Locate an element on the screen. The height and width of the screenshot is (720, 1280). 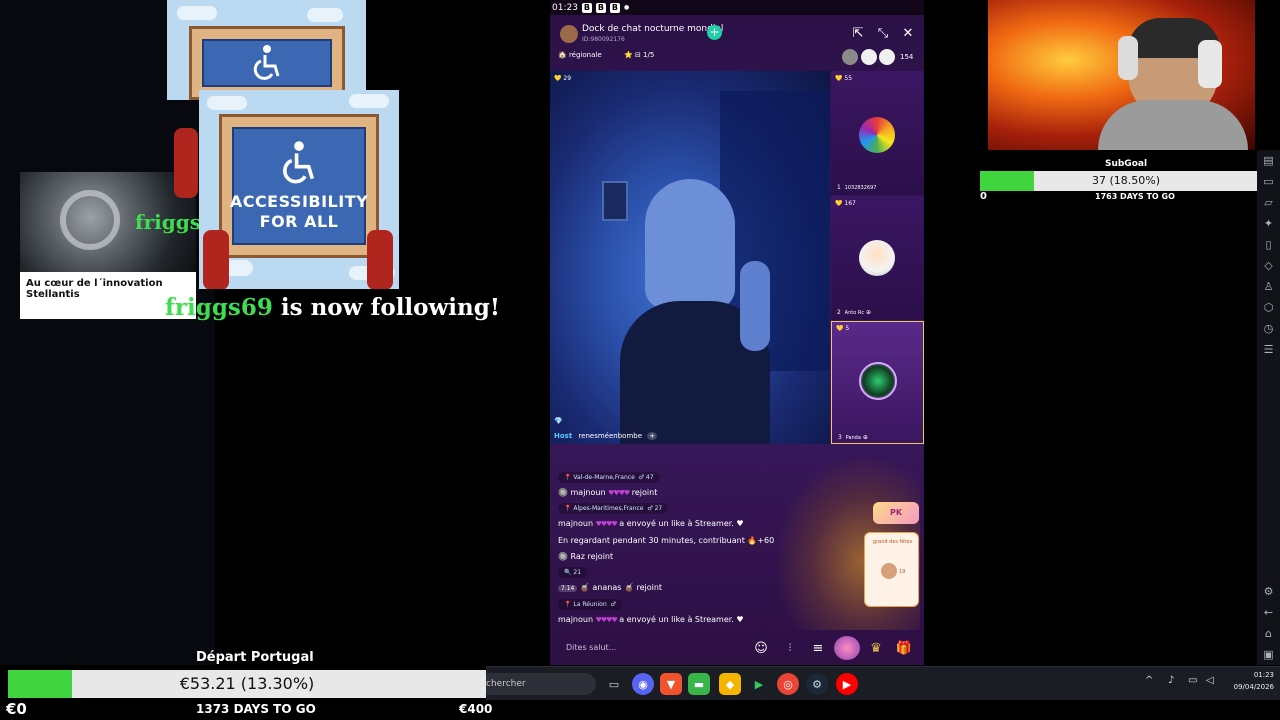
event-count: 19 is located at coordinates (902, 572).